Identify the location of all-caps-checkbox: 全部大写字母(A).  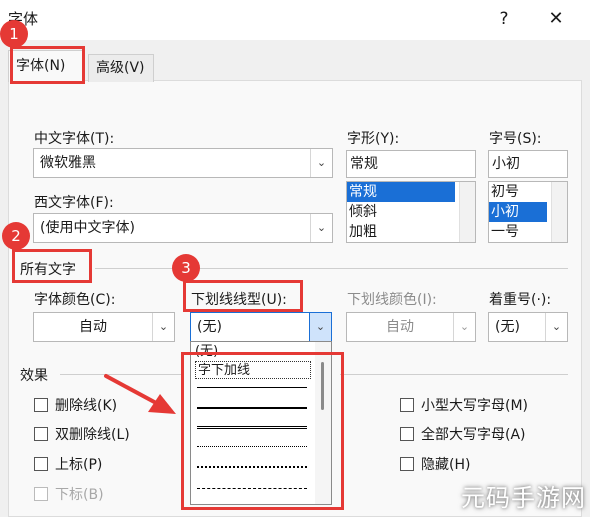
(463, 435).